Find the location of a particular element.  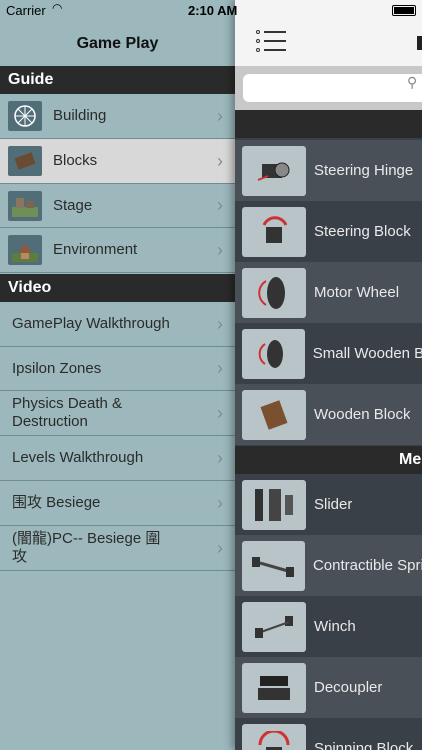

slider-image is located at coordinates (274, 504).